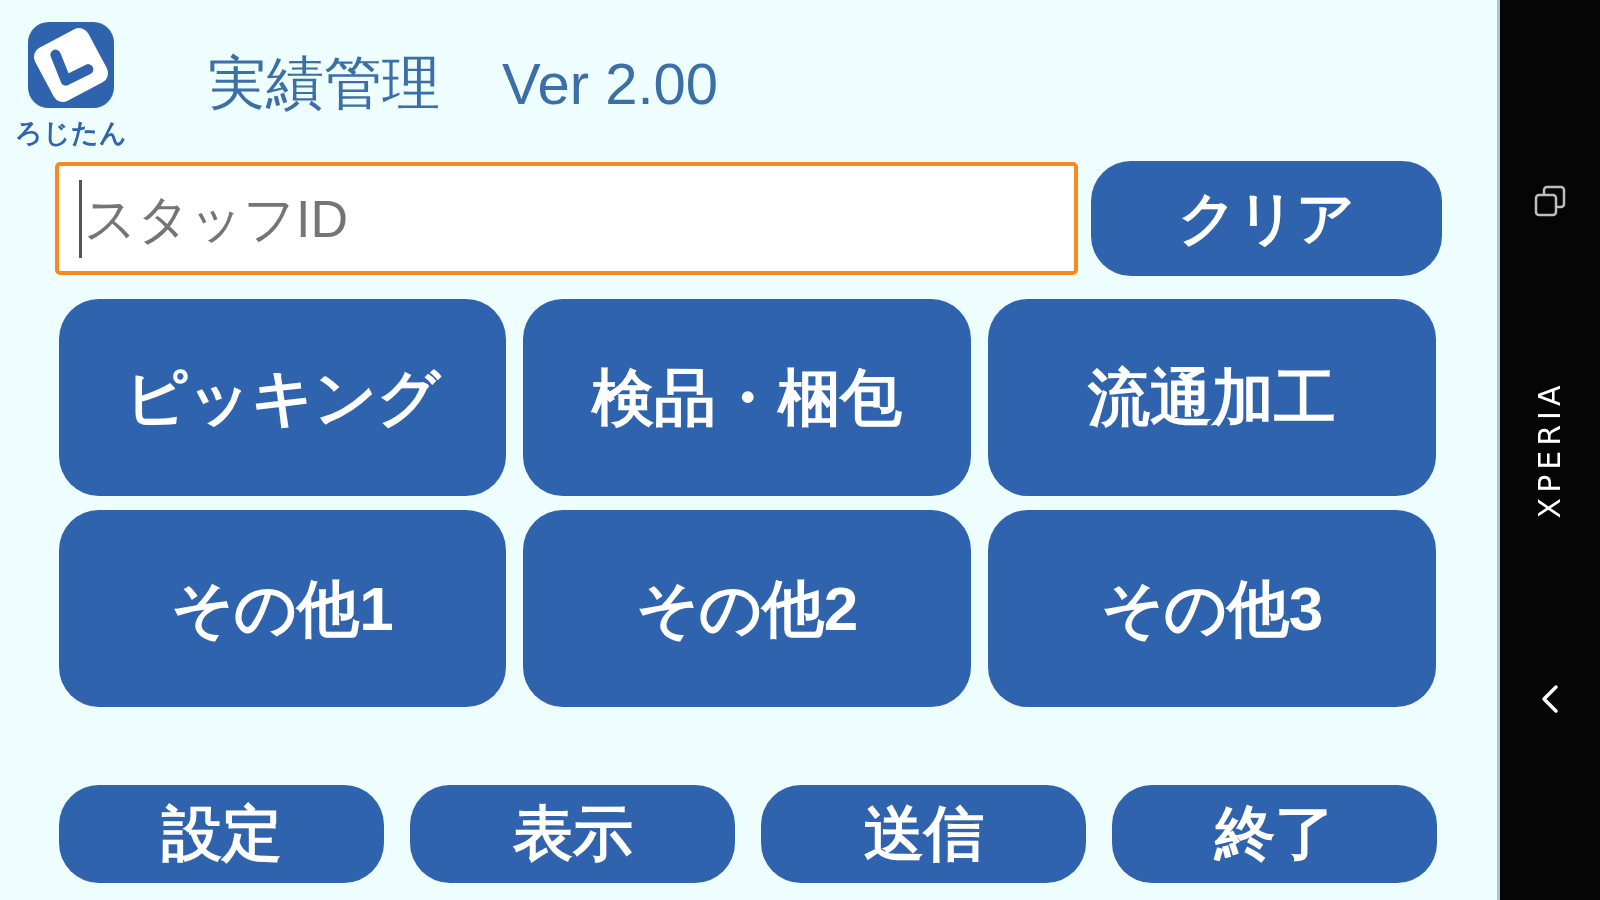 This screenshot has width=1600, height=900. Describe the element at coordinates (1274, 834) in the screenshot. I see `footer-button: 終了` at that location.